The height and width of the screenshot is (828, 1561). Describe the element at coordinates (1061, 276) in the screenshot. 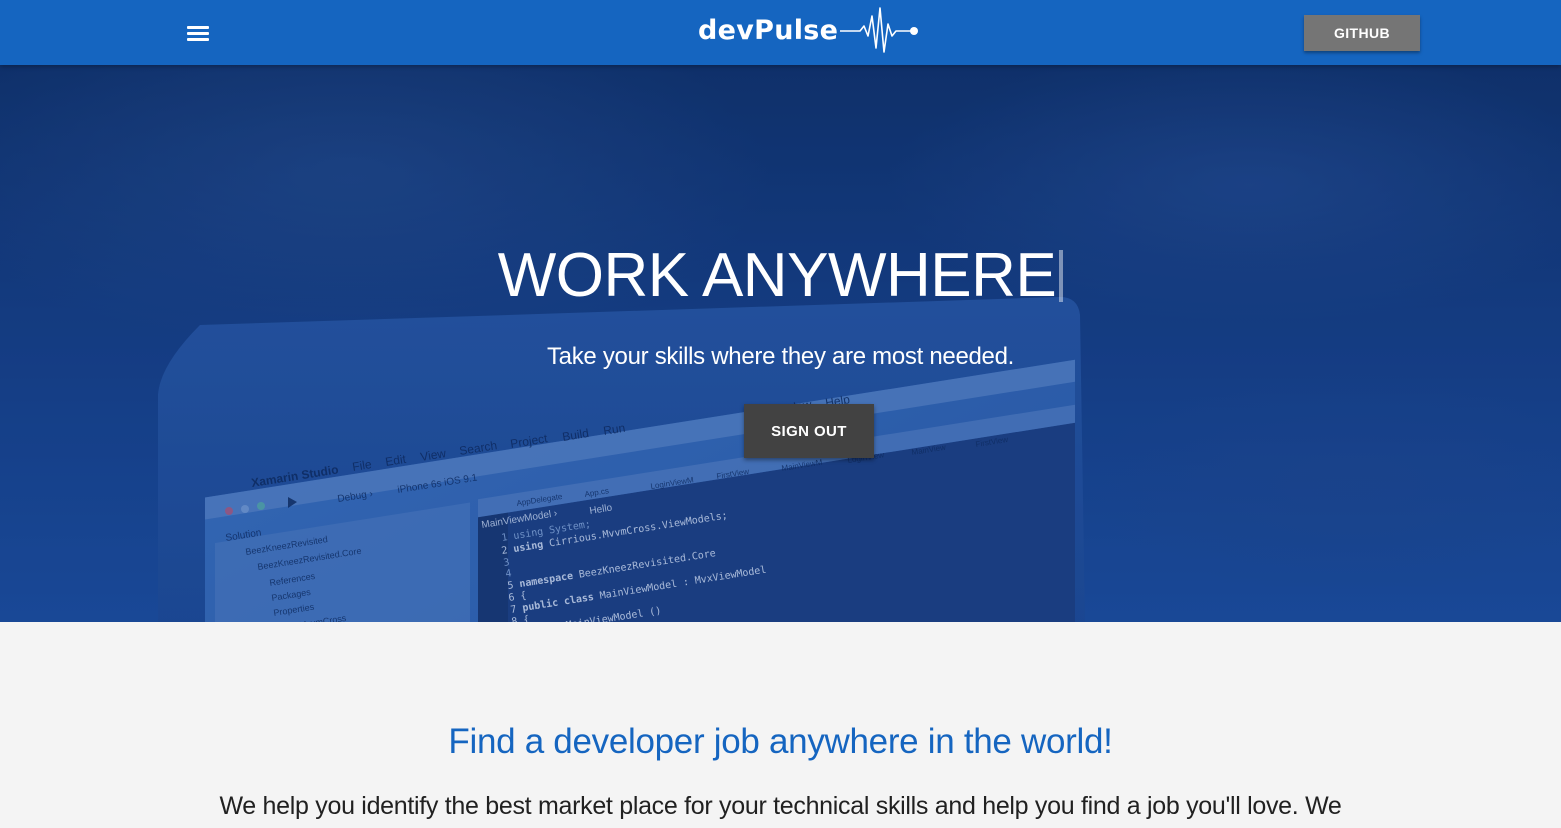

I see `typing-cursor` at that location.